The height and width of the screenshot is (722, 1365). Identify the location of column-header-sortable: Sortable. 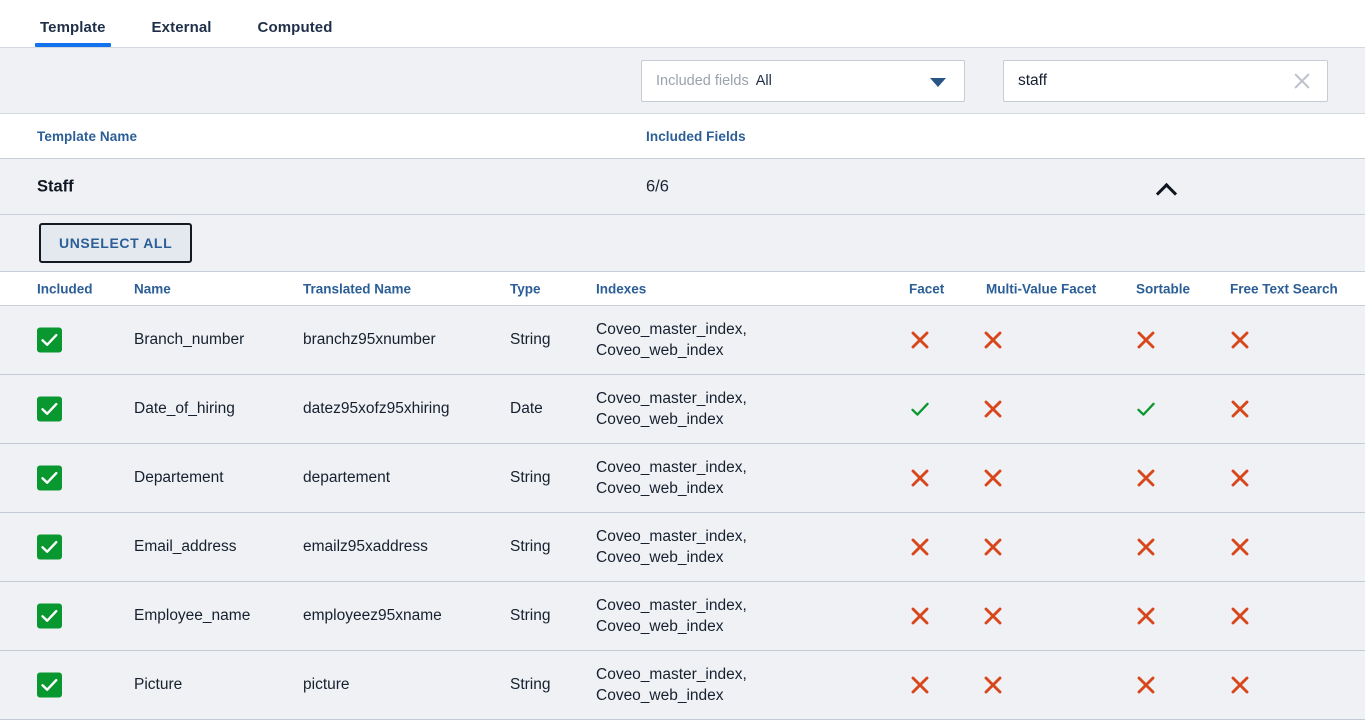
(1163, 288).